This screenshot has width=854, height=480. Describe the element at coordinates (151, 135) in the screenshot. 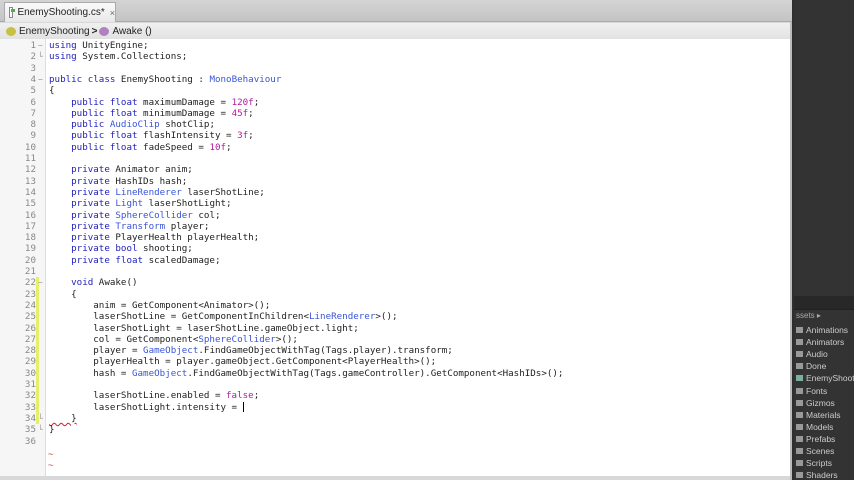

I see `code-line: public float flashIntensity = 3f;` at that location.